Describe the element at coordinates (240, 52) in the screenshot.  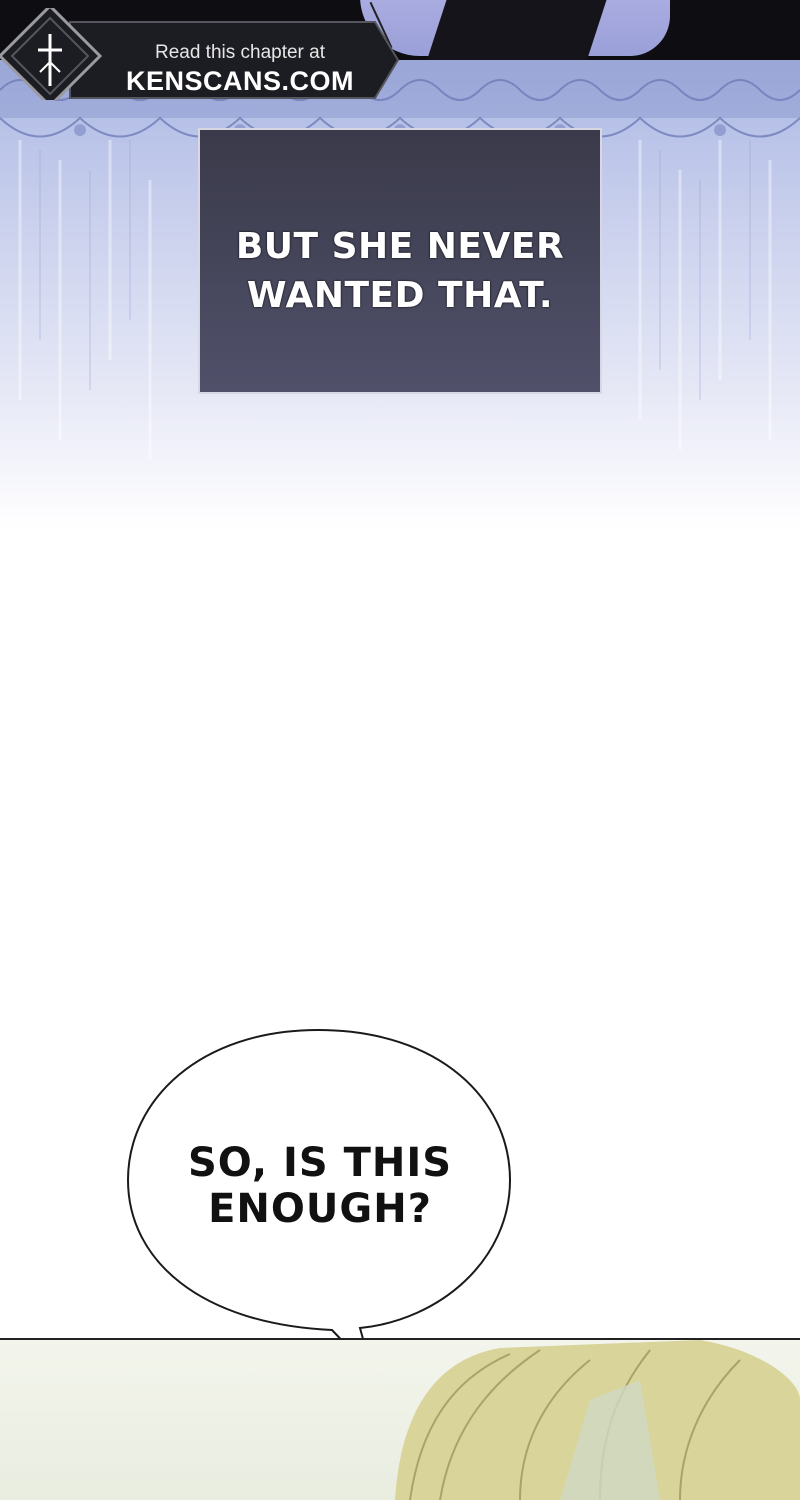
I see `watermark-line-1: Read this chapter at` at that location.